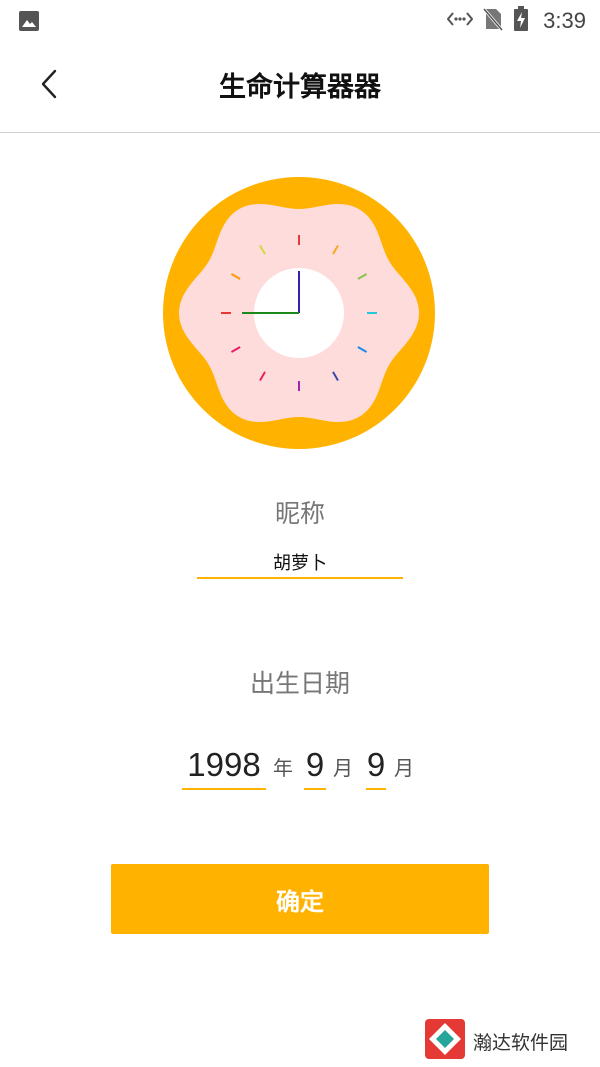 This screenshot has width=600, height=1067. Describe the element at coordinates (445, 1041) in the screenshot. I see `watermark-logo` at that location.